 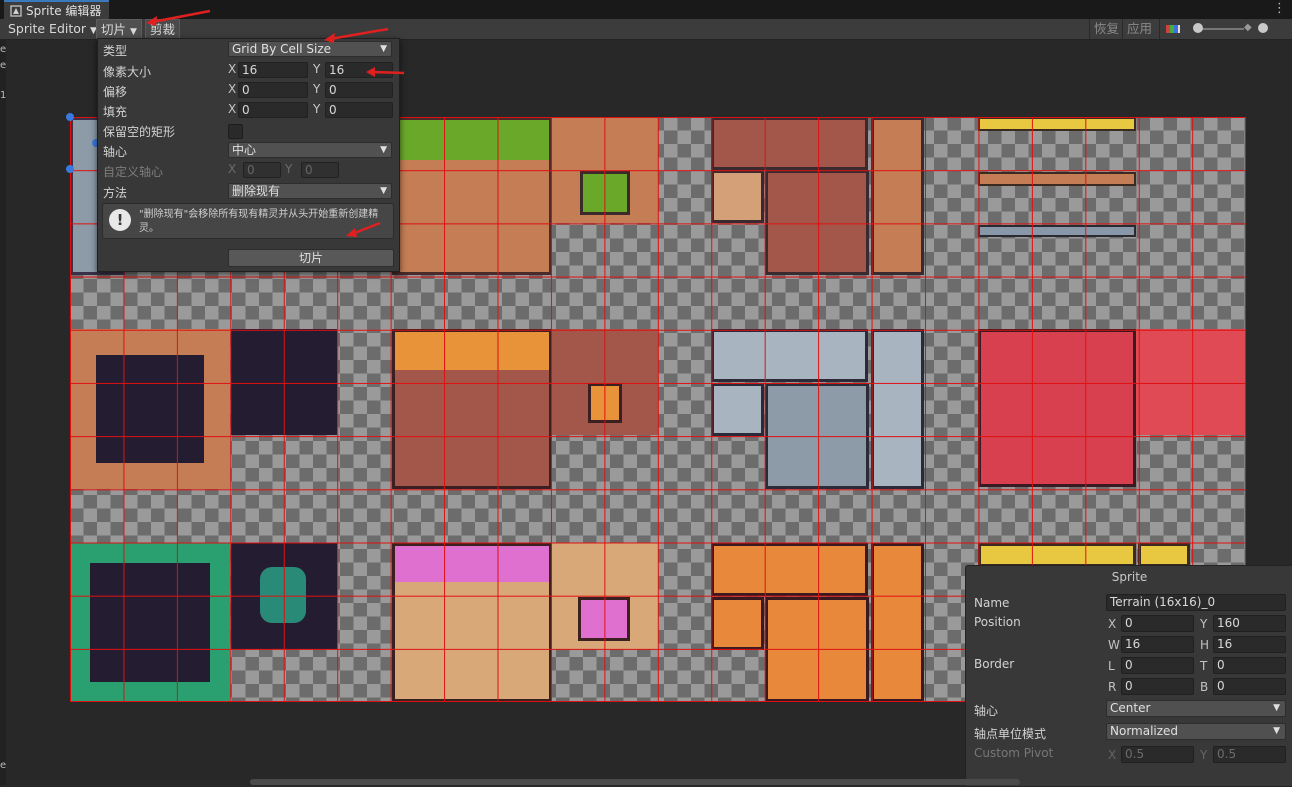 What do you see at coordinates (1010, 734) in the screenshot?
I see `pivot-unit-label: 轴点单位模式` at bounding box center [1010, 734].